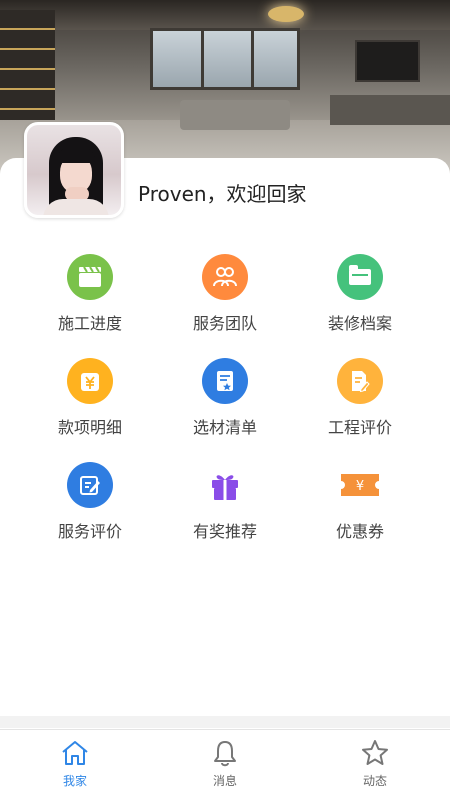 This screenshot has width=450, height=800. What do you see at coordinates (90, 277) in the screenshot?
I see `clapperboard-icon` at bounding box center [90, 277].